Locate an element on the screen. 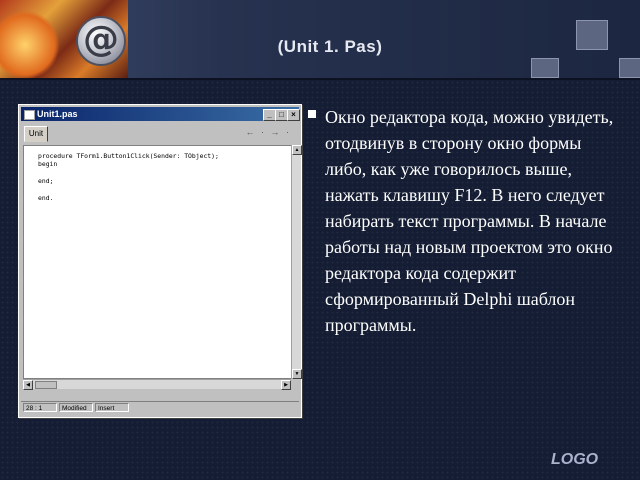 Image resolution: width=640 pixels, height=480 pixels. document-icon is located at coordinates (29, 115).